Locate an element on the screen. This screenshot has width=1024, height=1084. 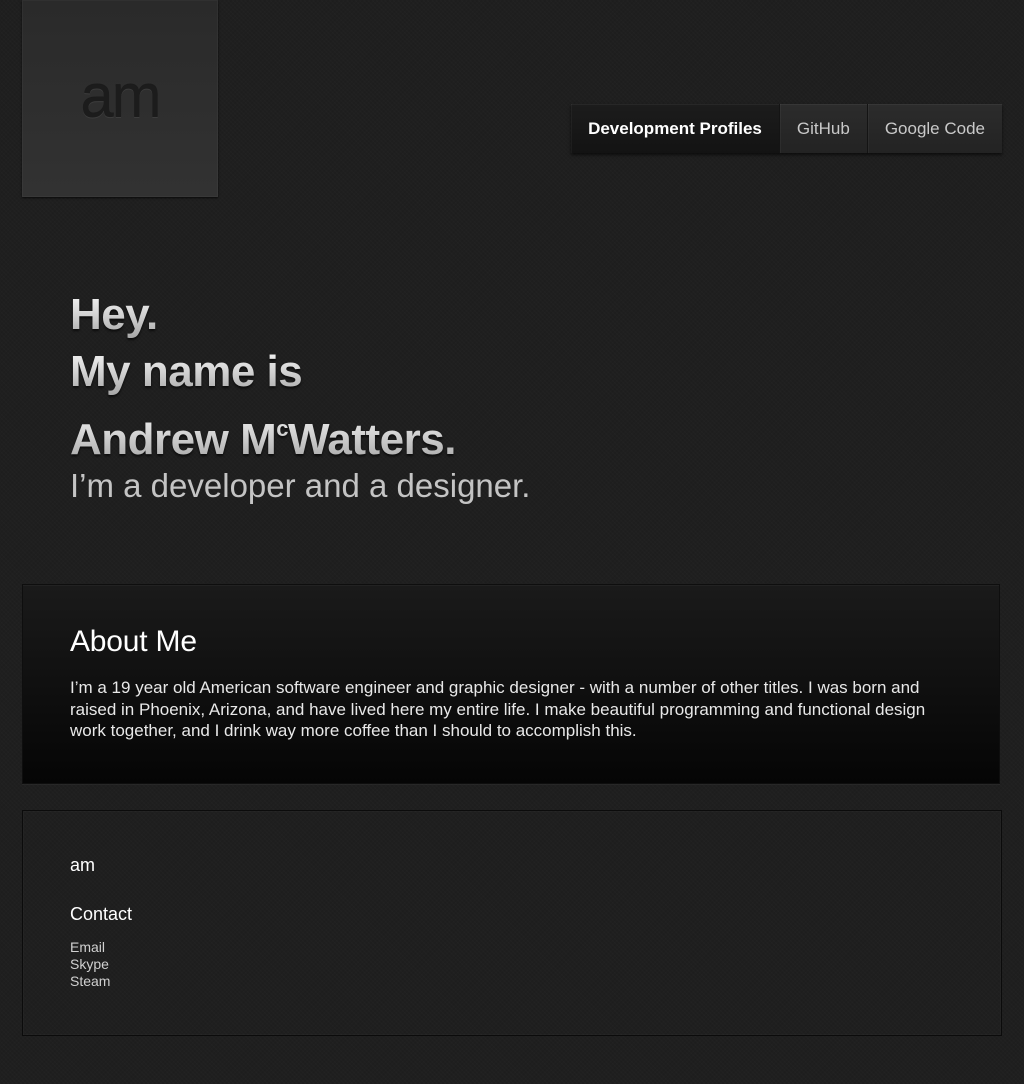
contact-heading: Contact is located at coordinates (101, 914).